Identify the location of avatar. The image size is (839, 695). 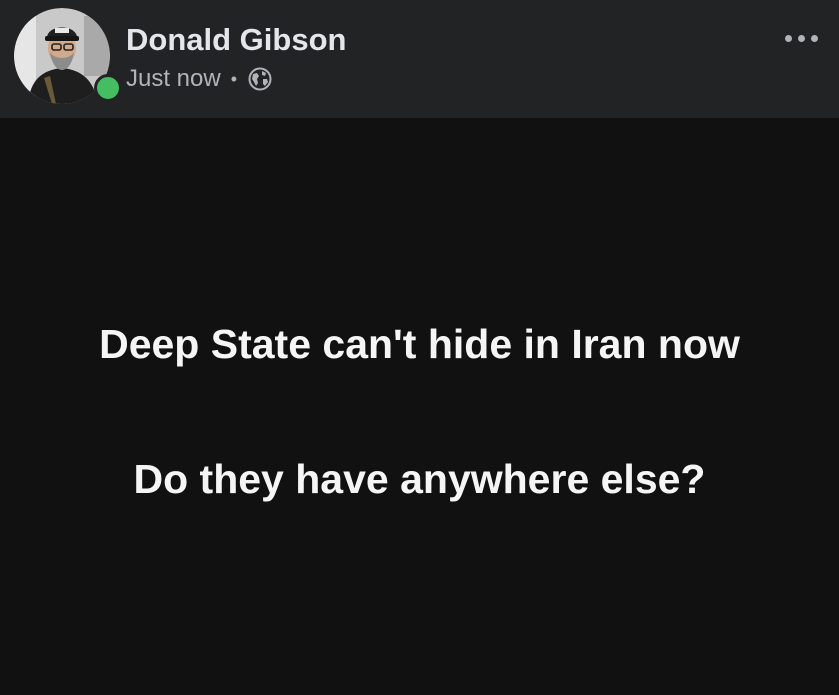
(68, 56).